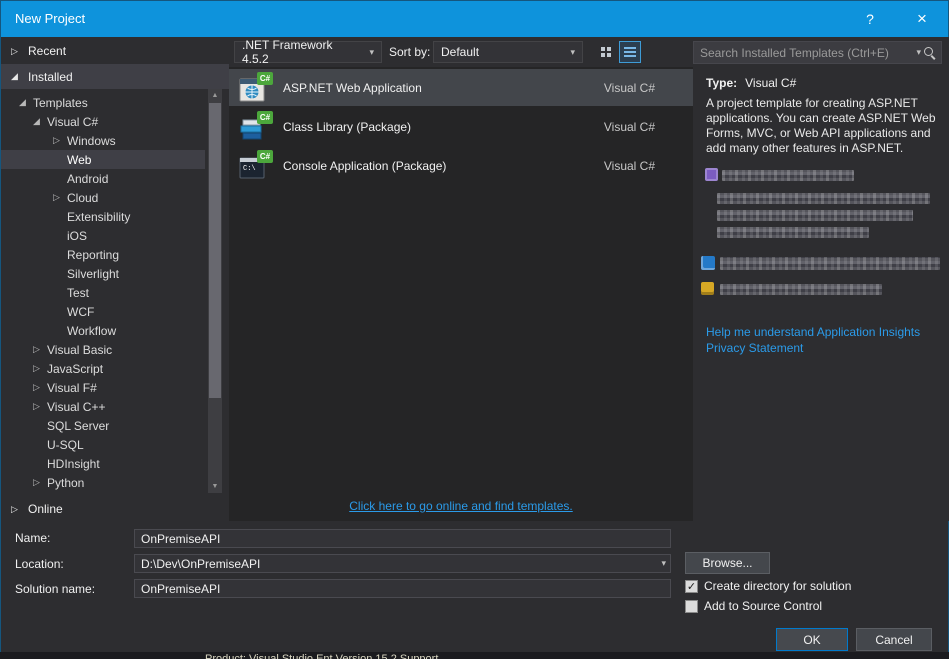  What do you see at coordinates (771, 83) in the screenshot?
I see `type-value: Visual C#` at bounding box center [771, 83].